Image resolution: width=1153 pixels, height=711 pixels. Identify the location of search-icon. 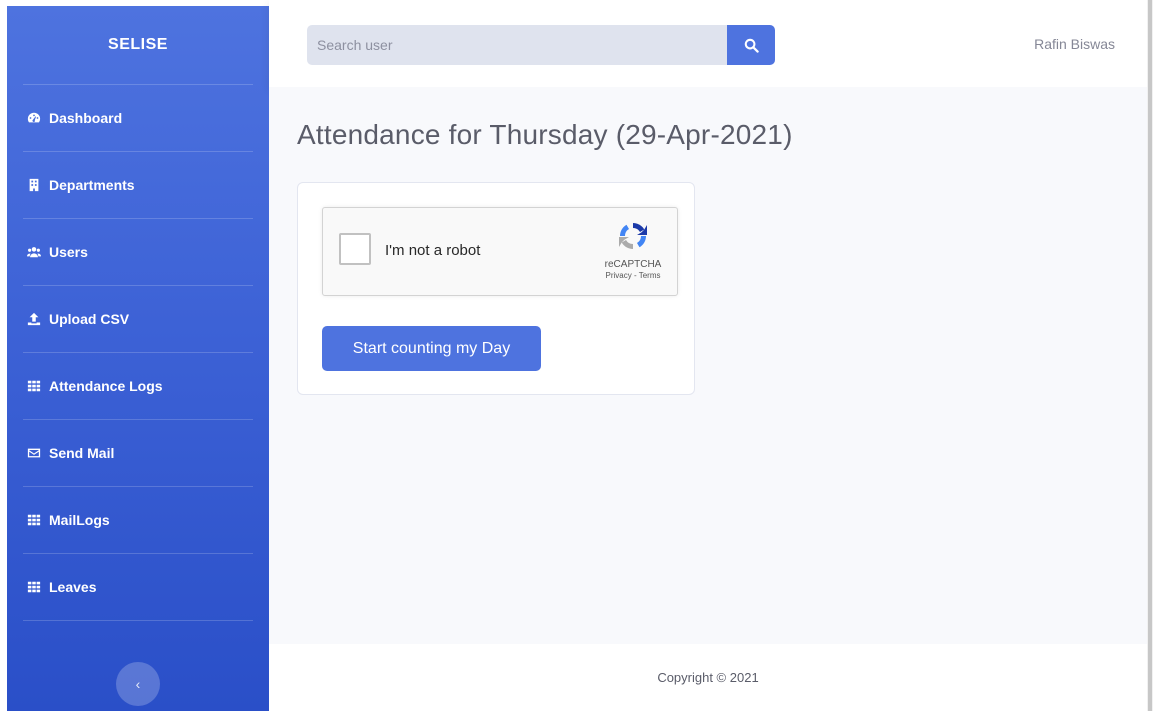
(751, 45).